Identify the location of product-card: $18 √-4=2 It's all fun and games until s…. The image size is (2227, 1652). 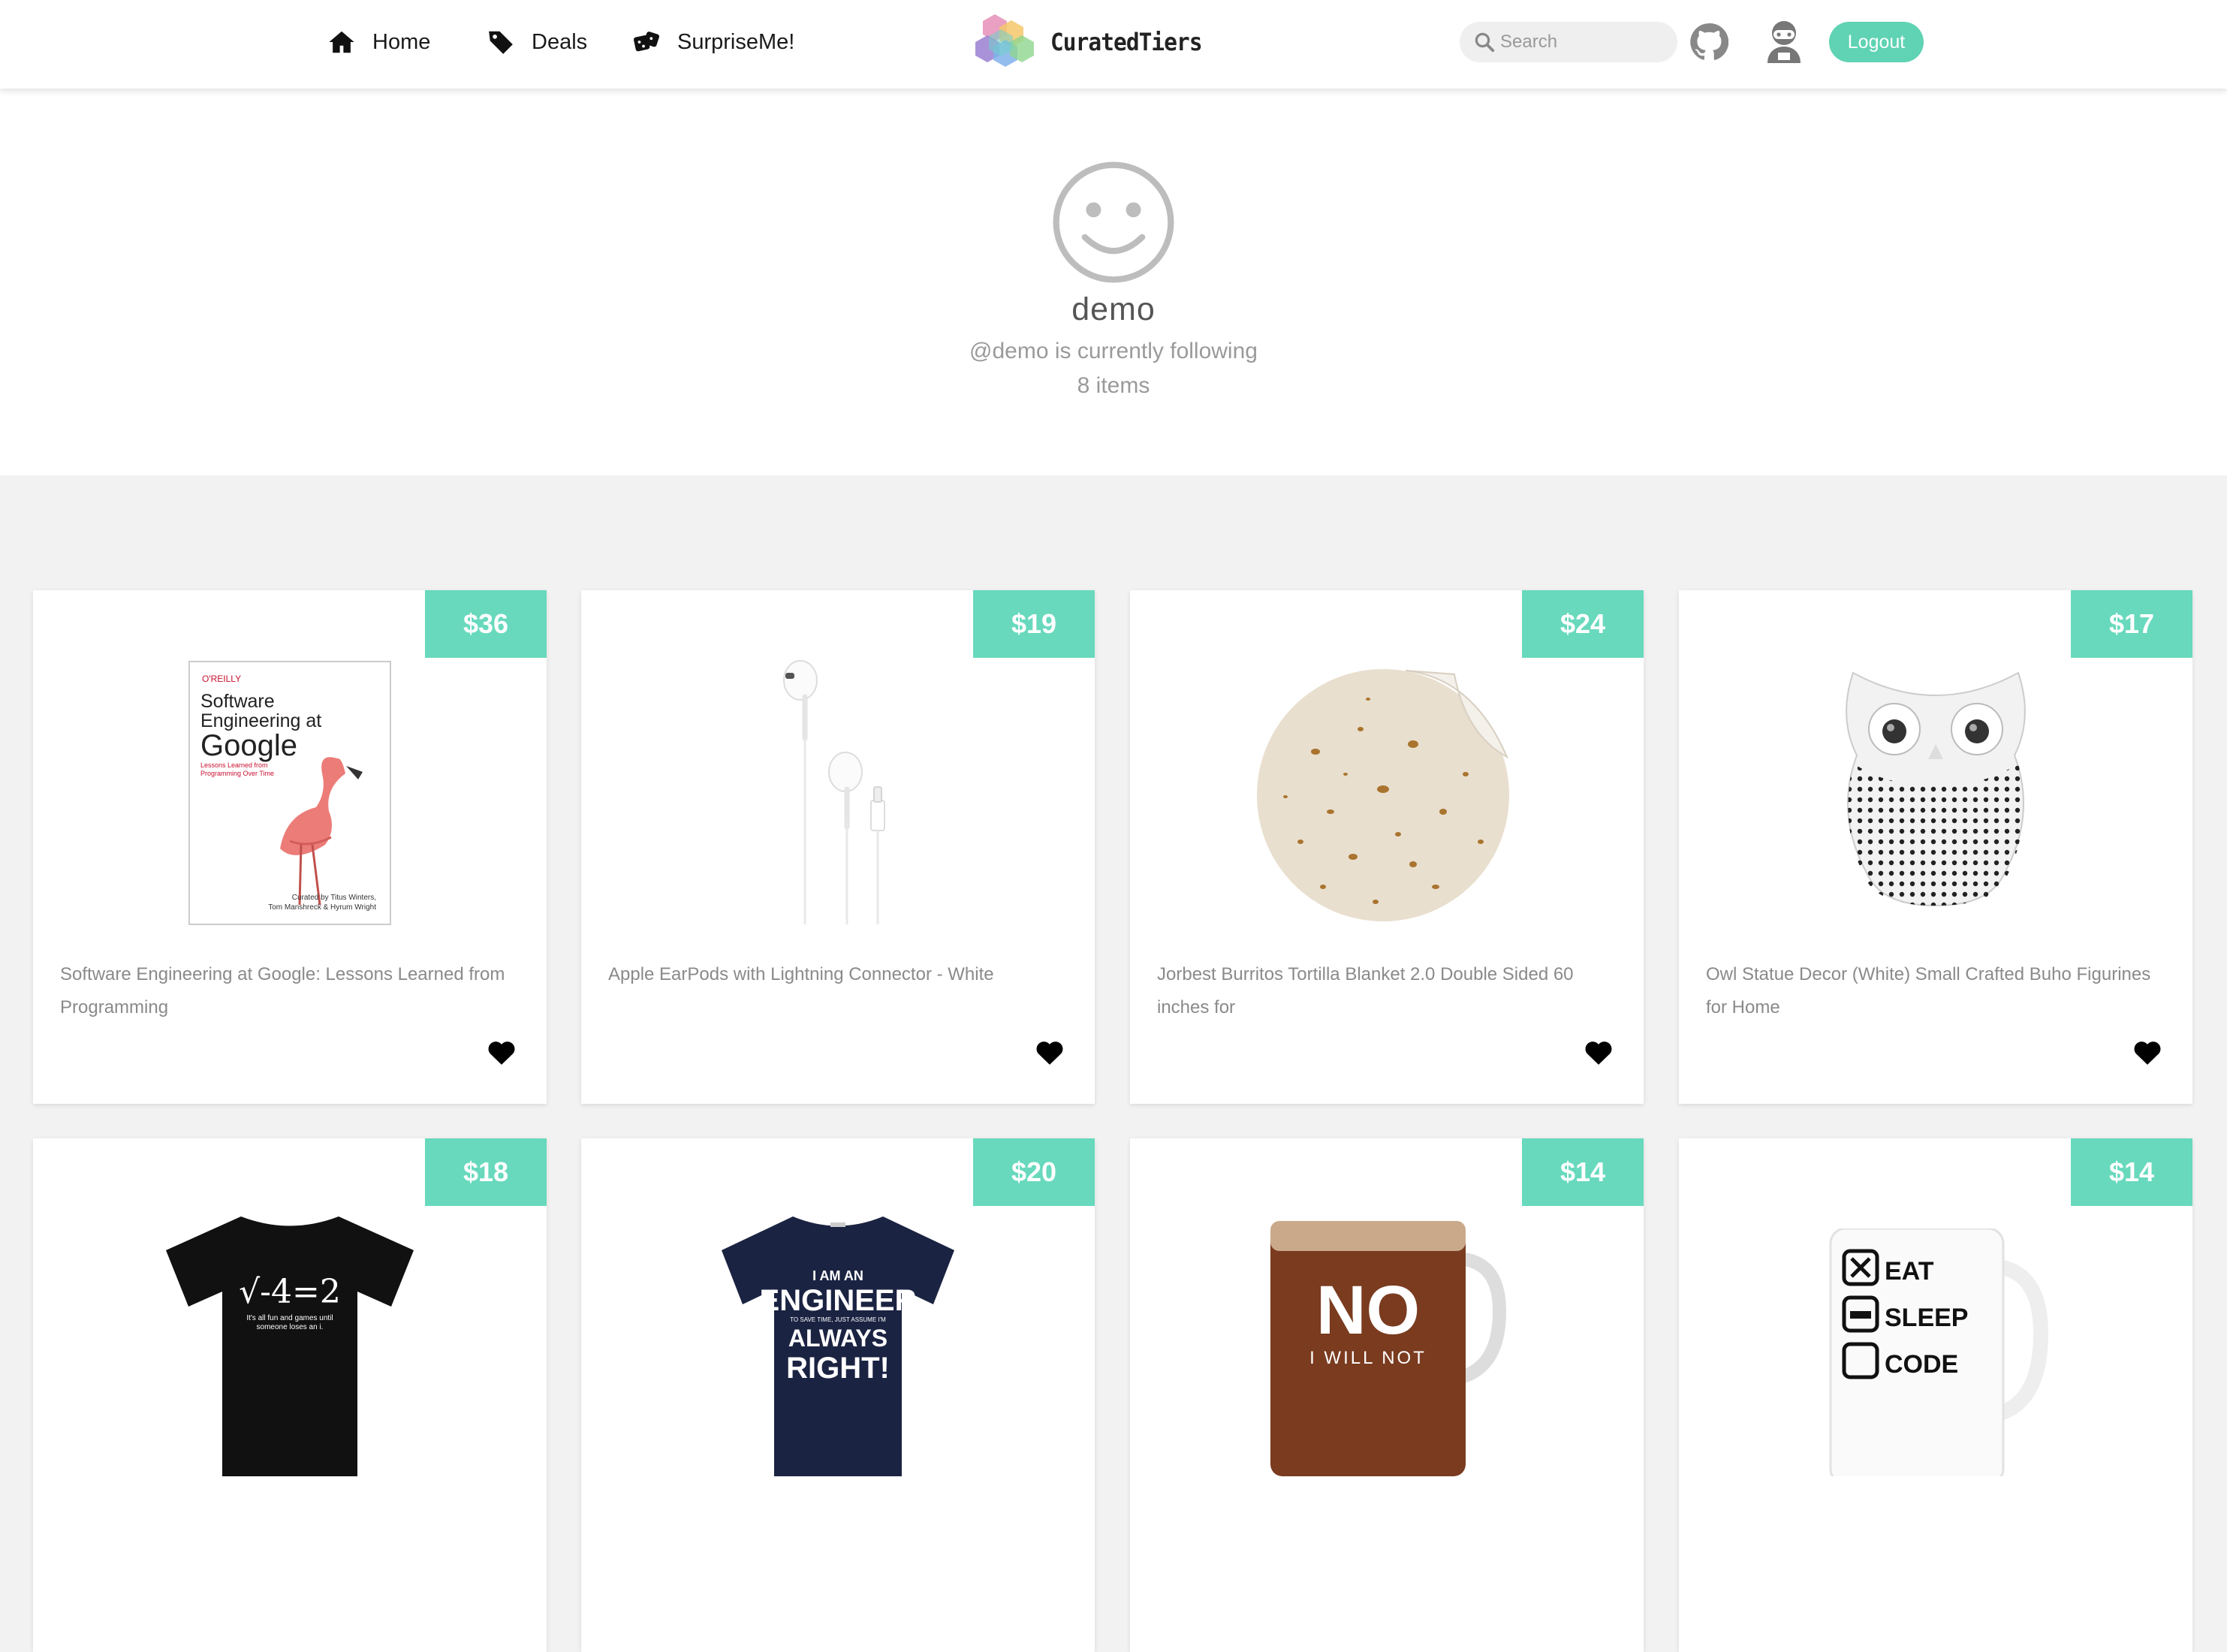
(290, 1395).